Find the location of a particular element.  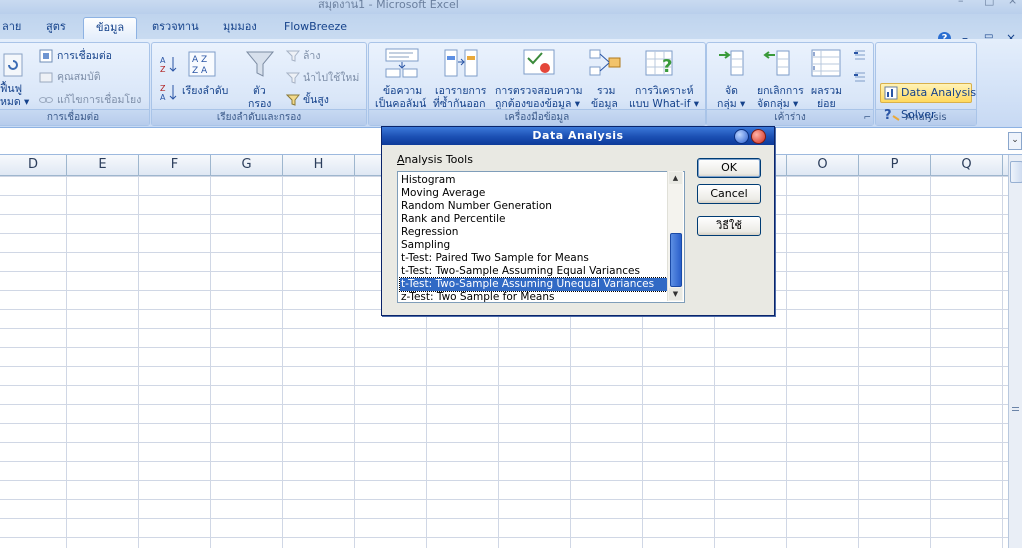

solver-button: Solver is located at coordinates (918, 114).